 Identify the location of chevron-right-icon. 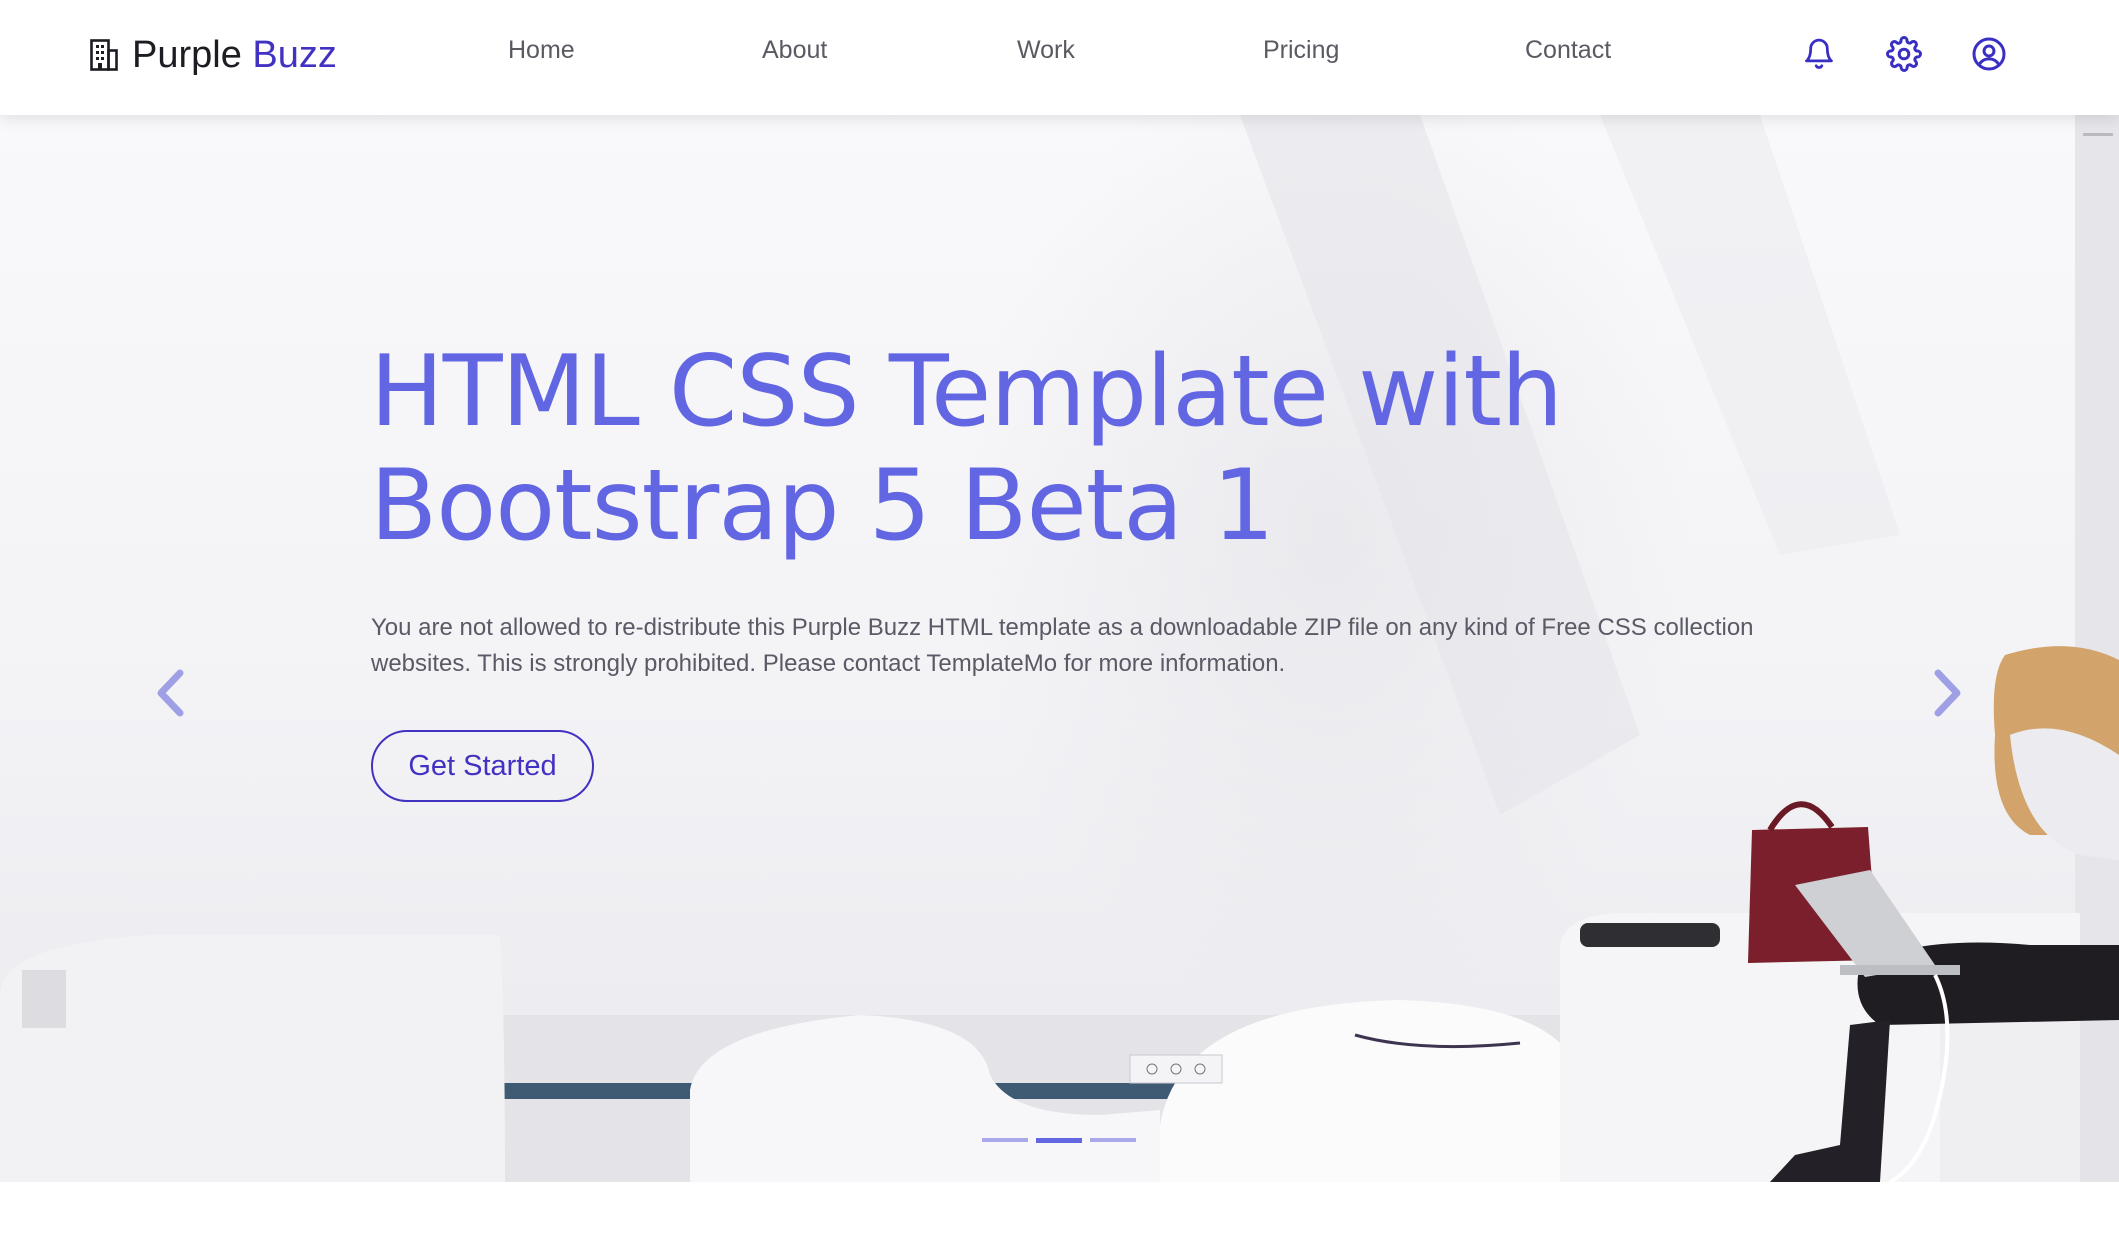
(1948, 695).